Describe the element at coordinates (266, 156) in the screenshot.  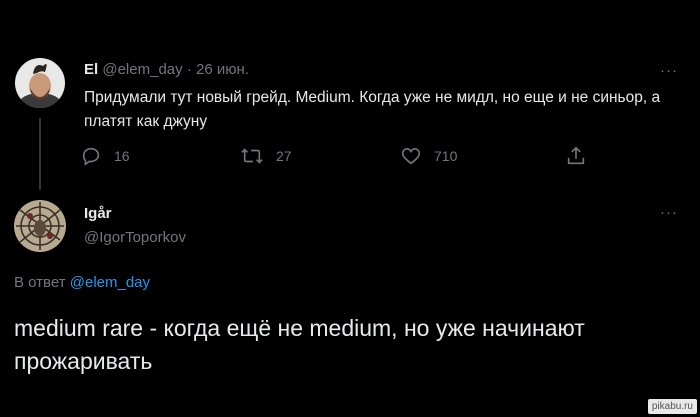
I see `retweet-button: 27` at that location.